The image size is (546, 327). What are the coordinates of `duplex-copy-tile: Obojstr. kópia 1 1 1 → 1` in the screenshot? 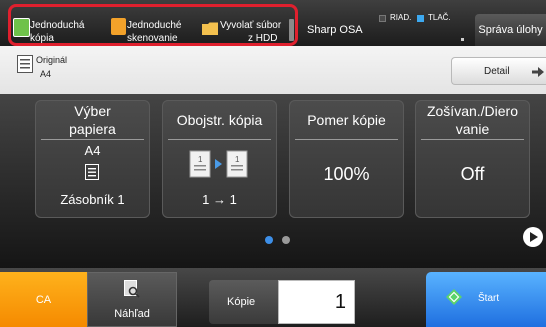 It's located at (219, 159).